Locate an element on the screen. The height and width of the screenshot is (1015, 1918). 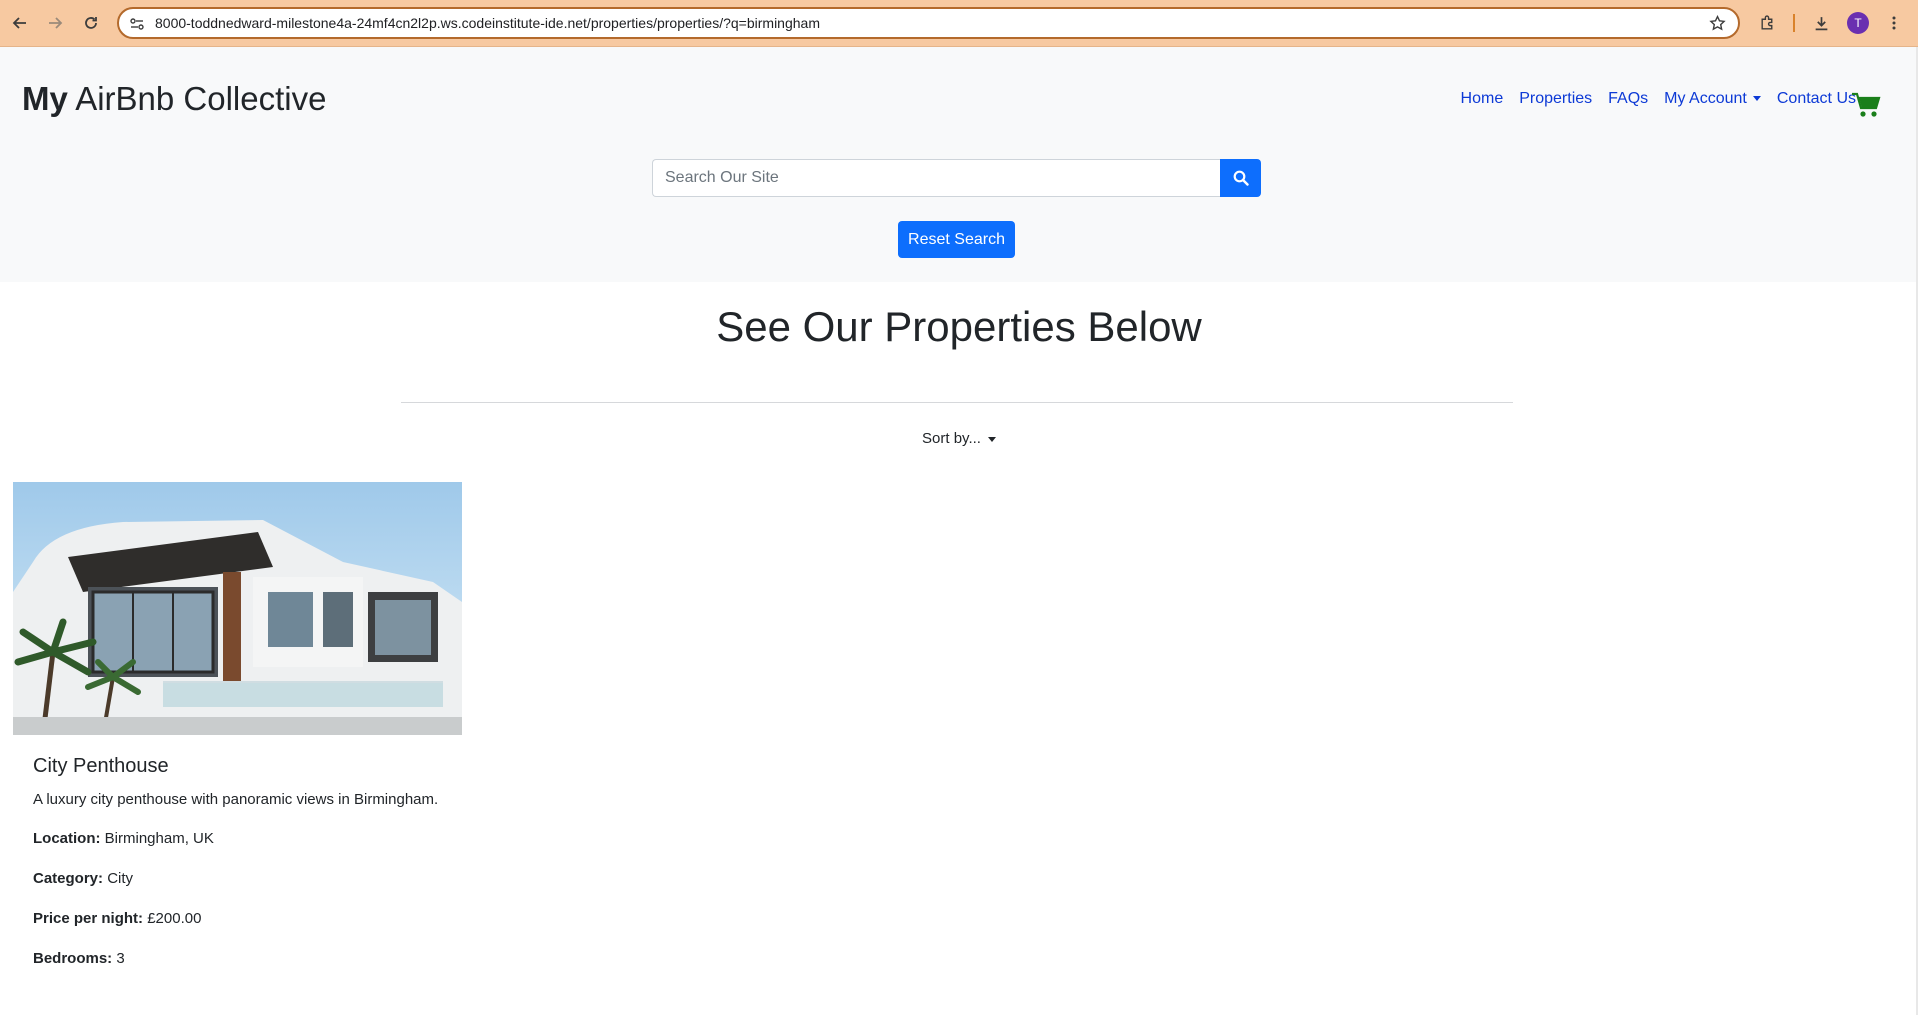
property-image is located at coordinates (237, 608).